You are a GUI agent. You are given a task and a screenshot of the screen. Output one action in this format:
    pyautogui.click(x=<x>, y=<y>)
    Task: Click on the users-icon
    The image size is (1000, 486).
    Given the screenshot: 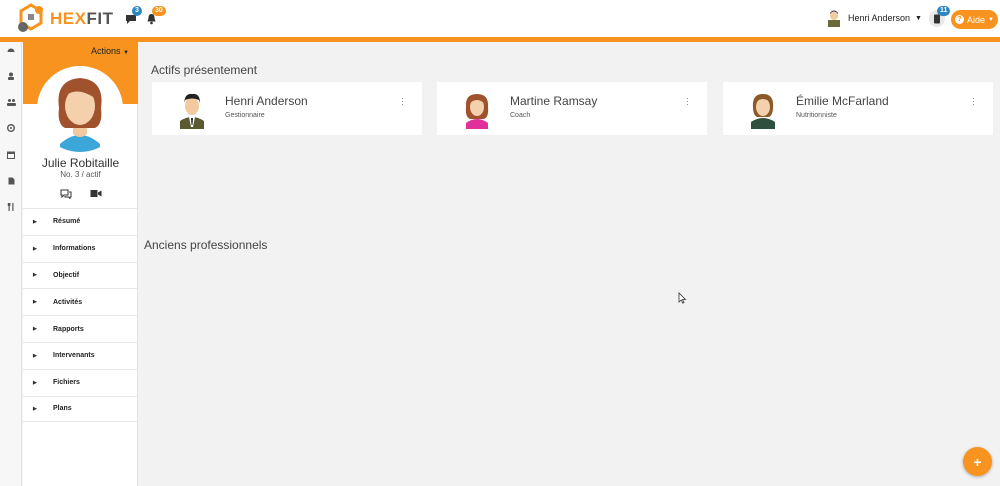 What is the action you would take?
    pyautogui.click(x=11, y=102)
    